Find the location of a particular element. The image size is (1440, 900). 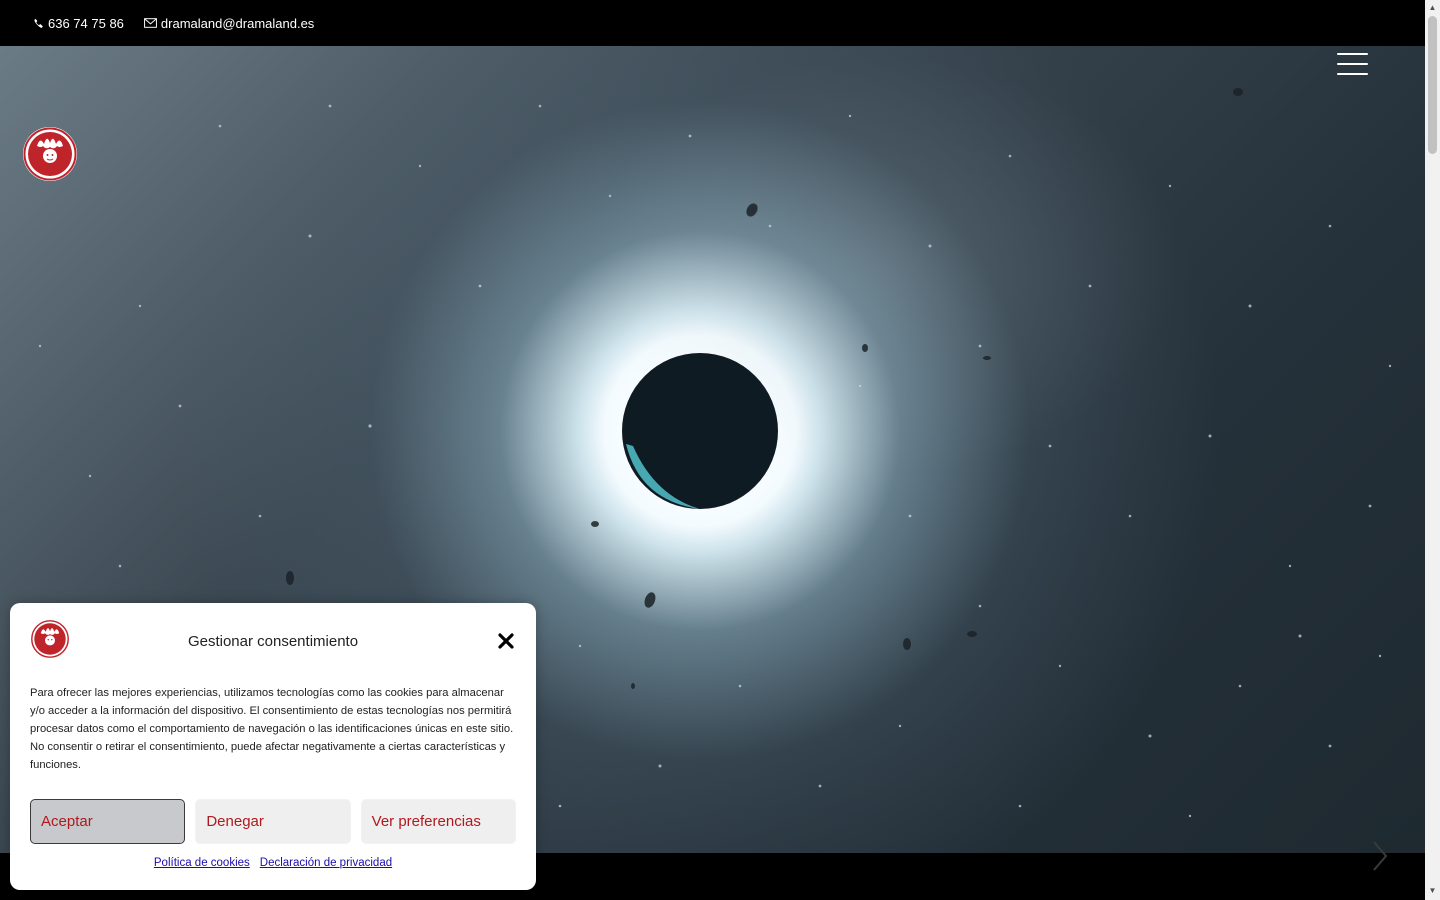

chevron-right-icon is located at coordinates (1380, 856).